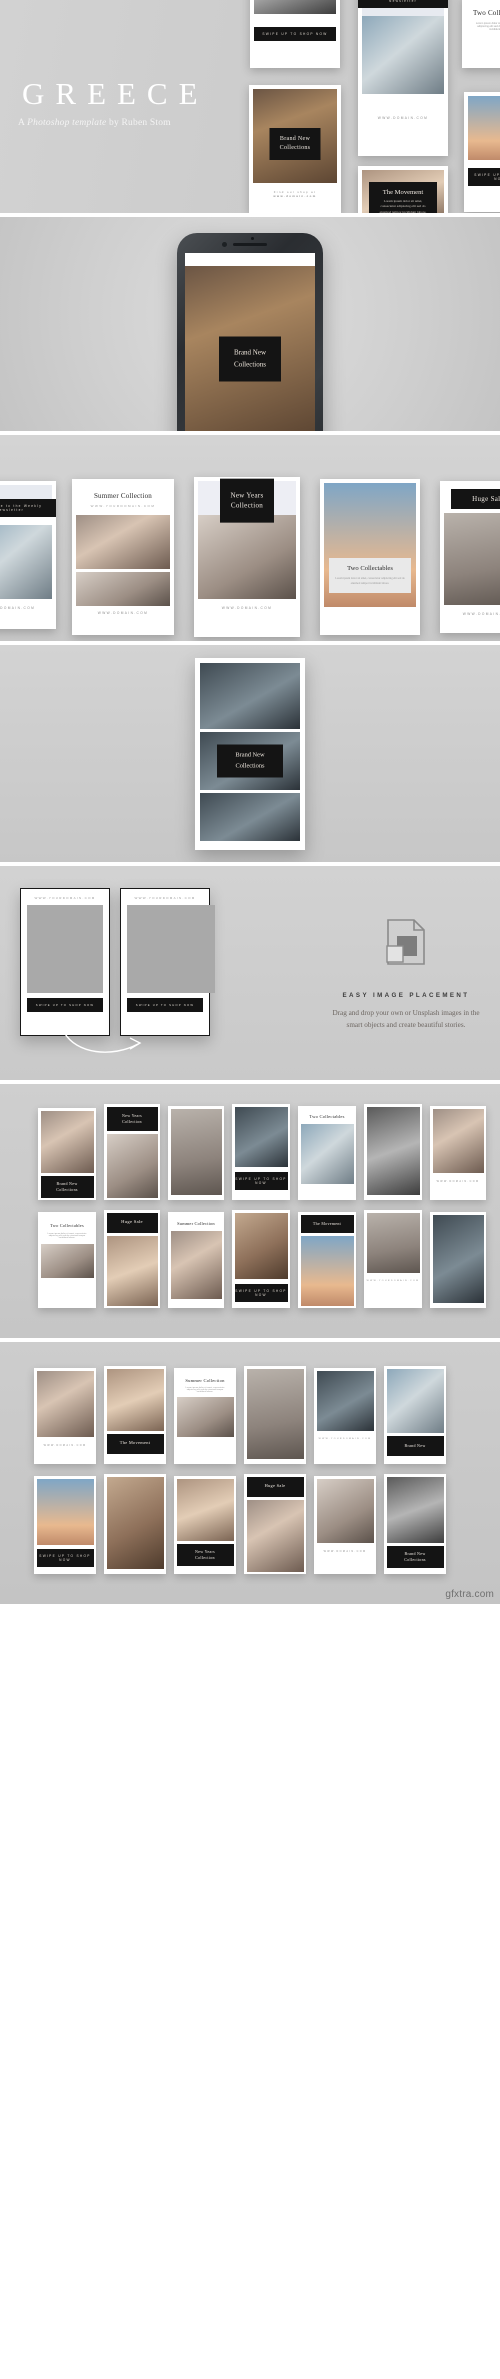  Describe the element at coordinates (406, 944) in the screenshot. I see `image-placement-icon` at that location.